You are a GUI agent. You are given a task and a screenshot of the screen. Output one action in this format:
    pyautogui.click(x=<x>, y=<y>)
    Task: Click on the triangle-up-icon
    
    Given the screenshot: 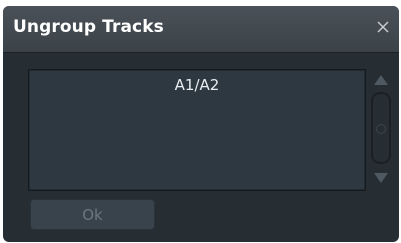 What is the action you would take?
    pyautogui.click(x=381, y=78)
    